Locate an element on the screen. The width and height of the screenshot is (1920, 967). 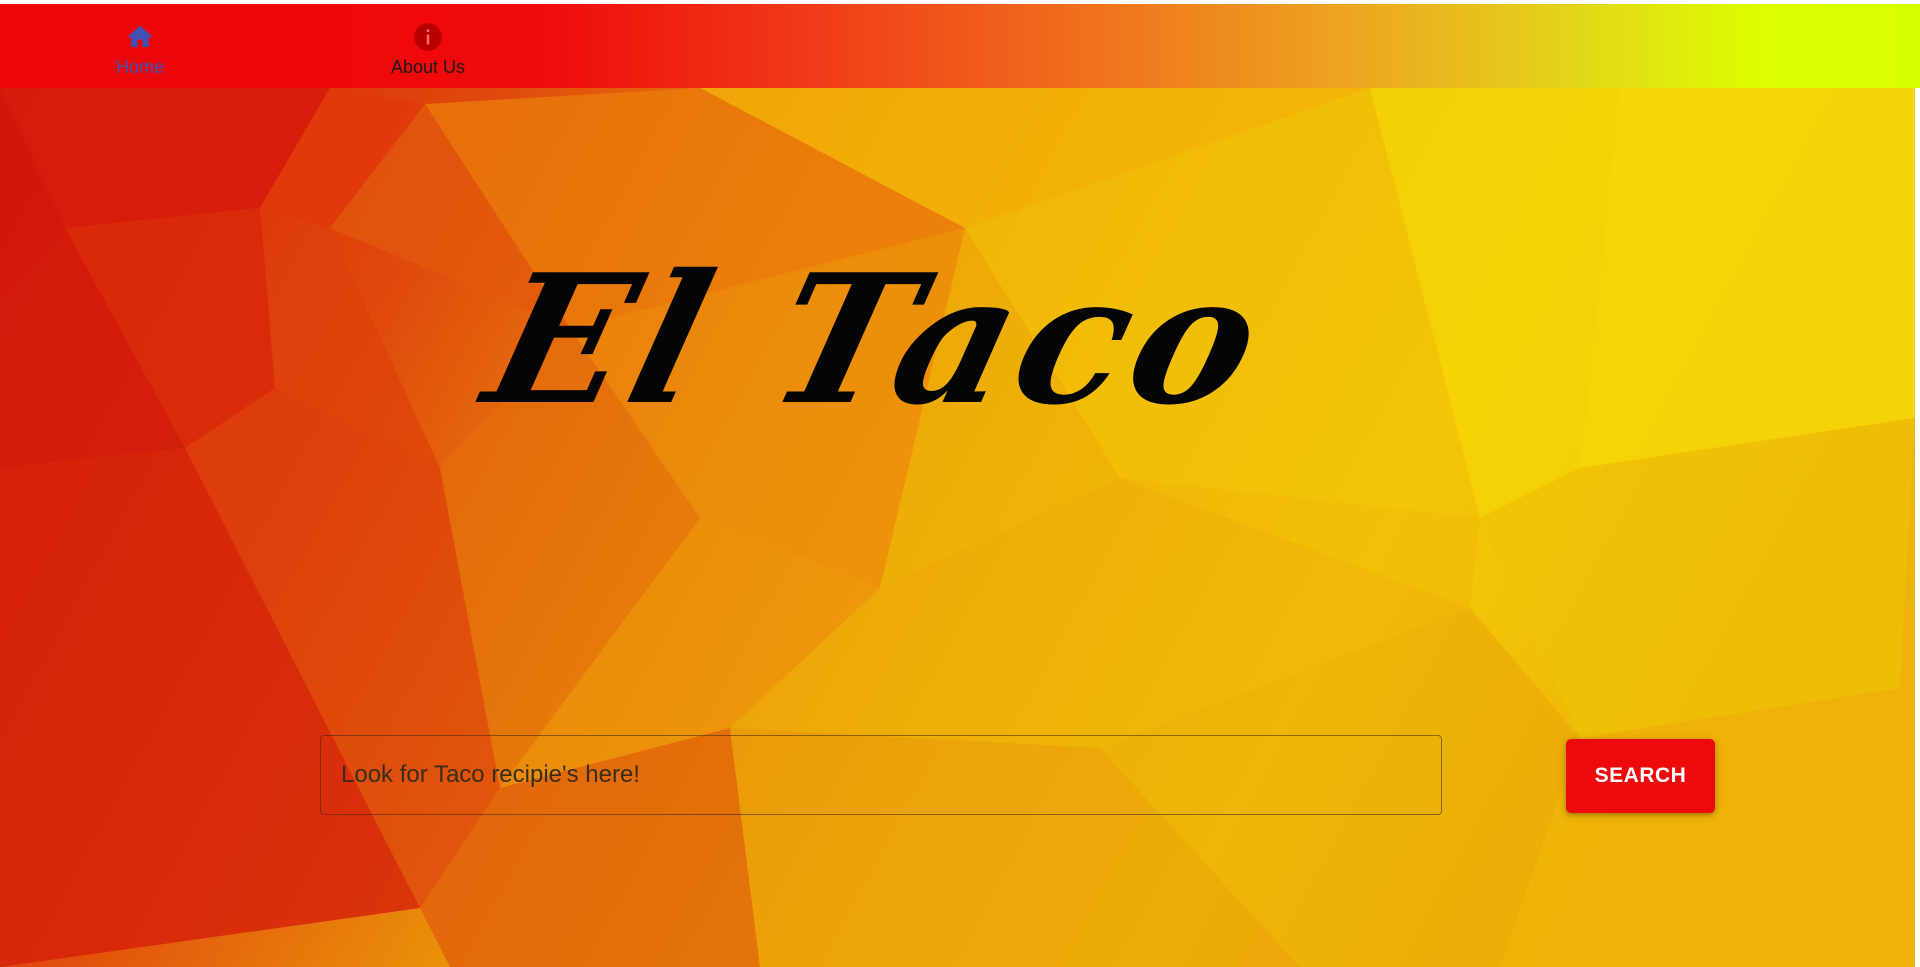
info-icon is located at coordinates (428, 37).